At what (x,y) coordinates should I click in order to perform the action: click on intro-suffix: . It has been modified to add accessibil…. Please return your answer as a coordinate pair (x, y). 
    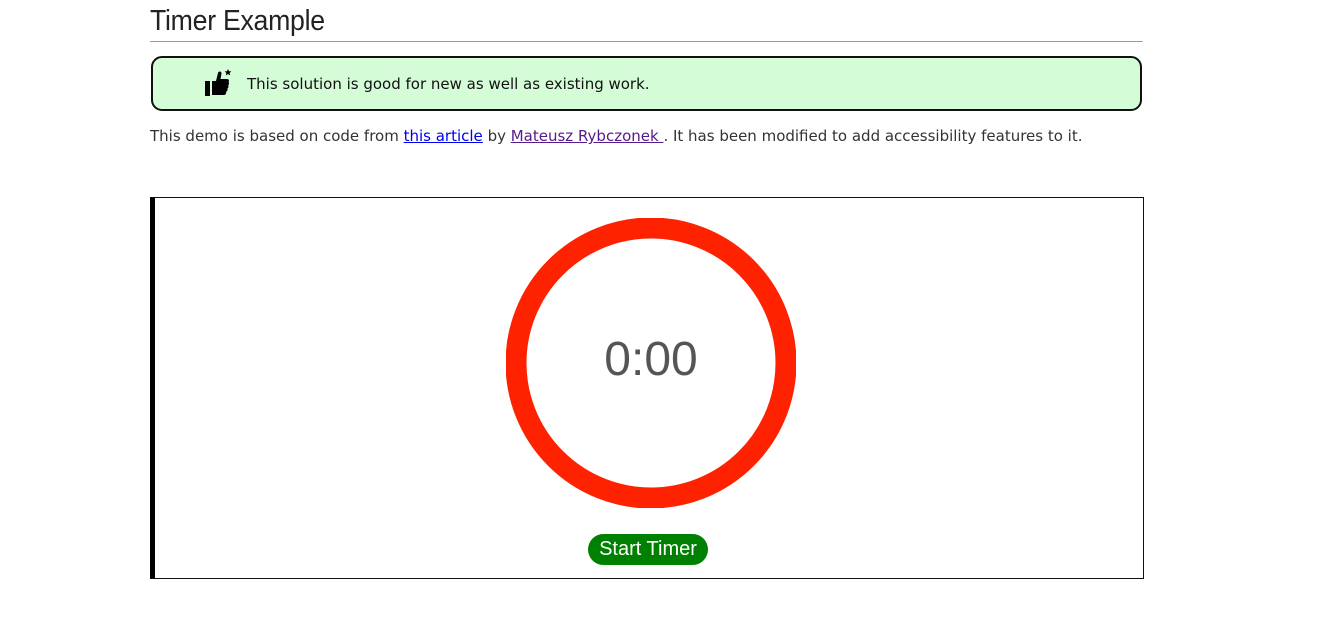
    Looking at the image, I should click on (873, 136).